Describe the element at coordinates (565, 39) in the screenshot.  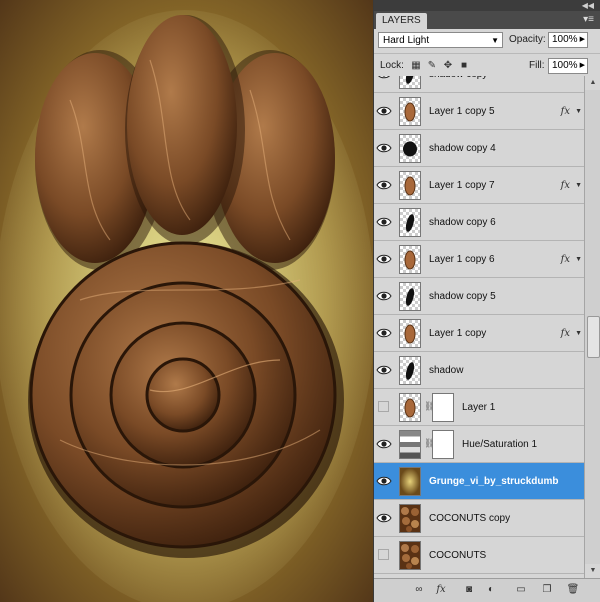
I see `opacity-value: 100%` at that location.